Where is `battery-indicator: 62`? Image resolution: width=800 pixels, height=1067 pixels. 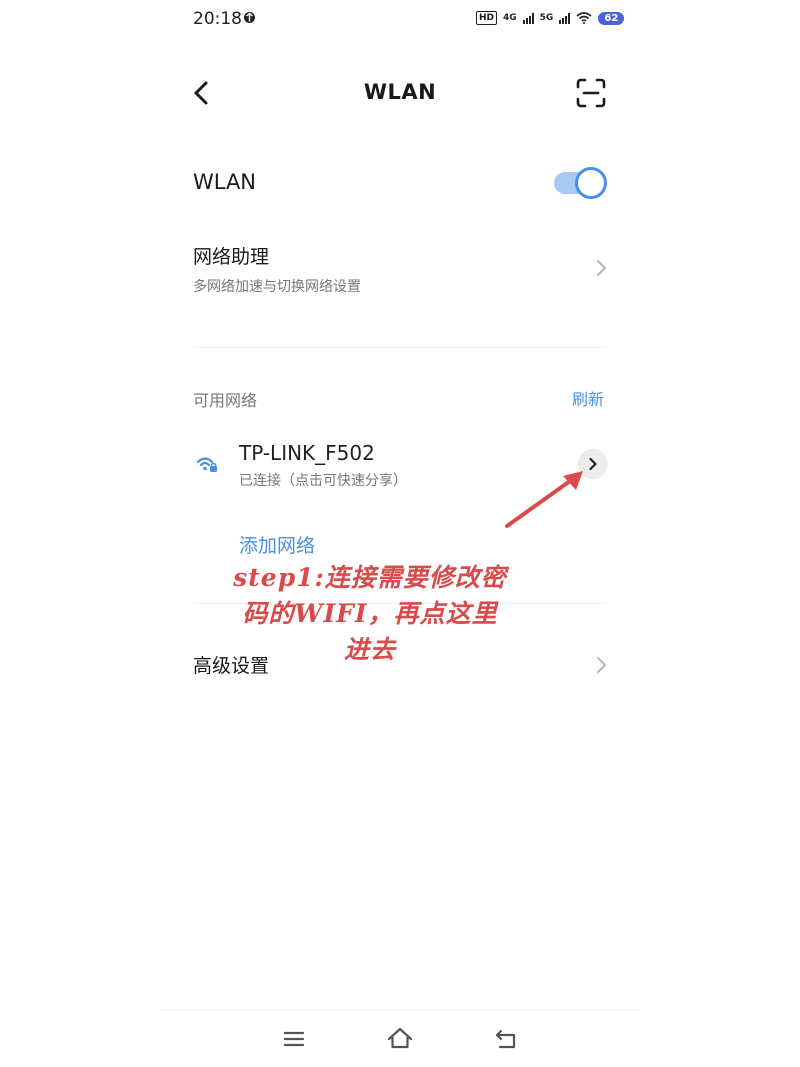 battery-indicator: 62 is located at coordinates (611, 18).